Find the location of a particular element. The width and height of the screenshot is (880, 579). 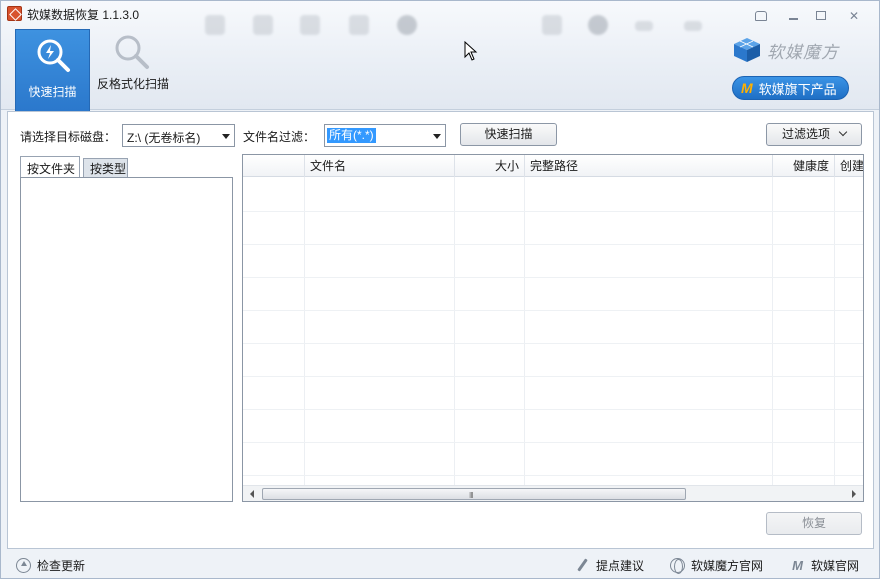

mouse-cursor-icon is located at coordinates (471, 51).